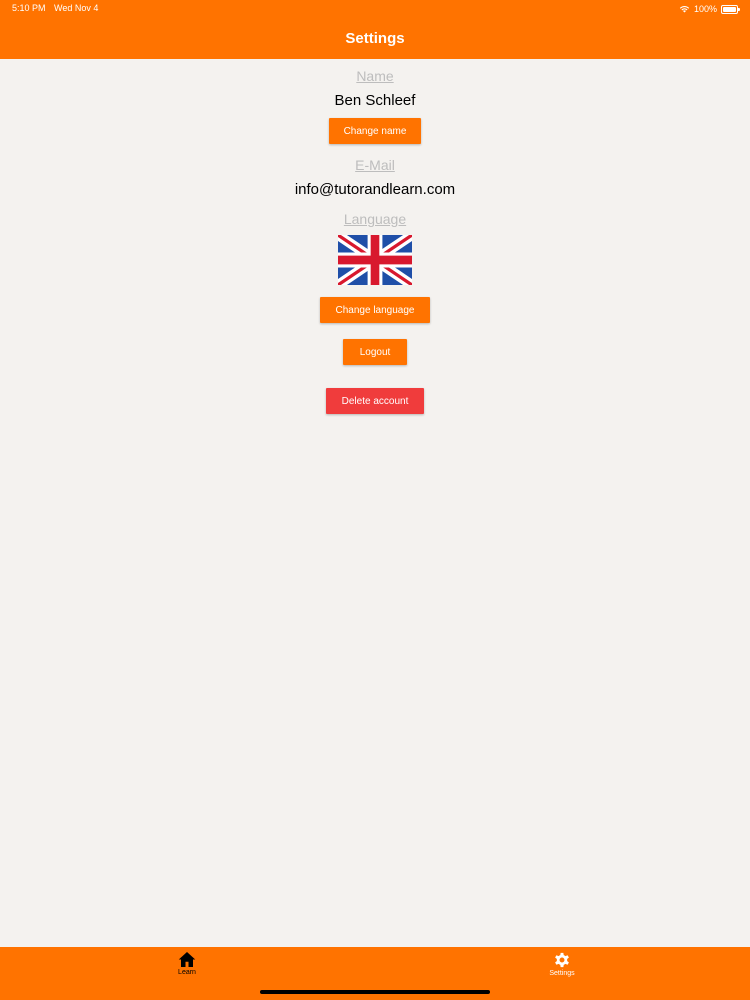 The height and width of the screenshot is (1000, 750). What do you see at coordinates (375, 165) in the screenshot?
I see `email-label: E-Mail` at bounding box center [375, 165].